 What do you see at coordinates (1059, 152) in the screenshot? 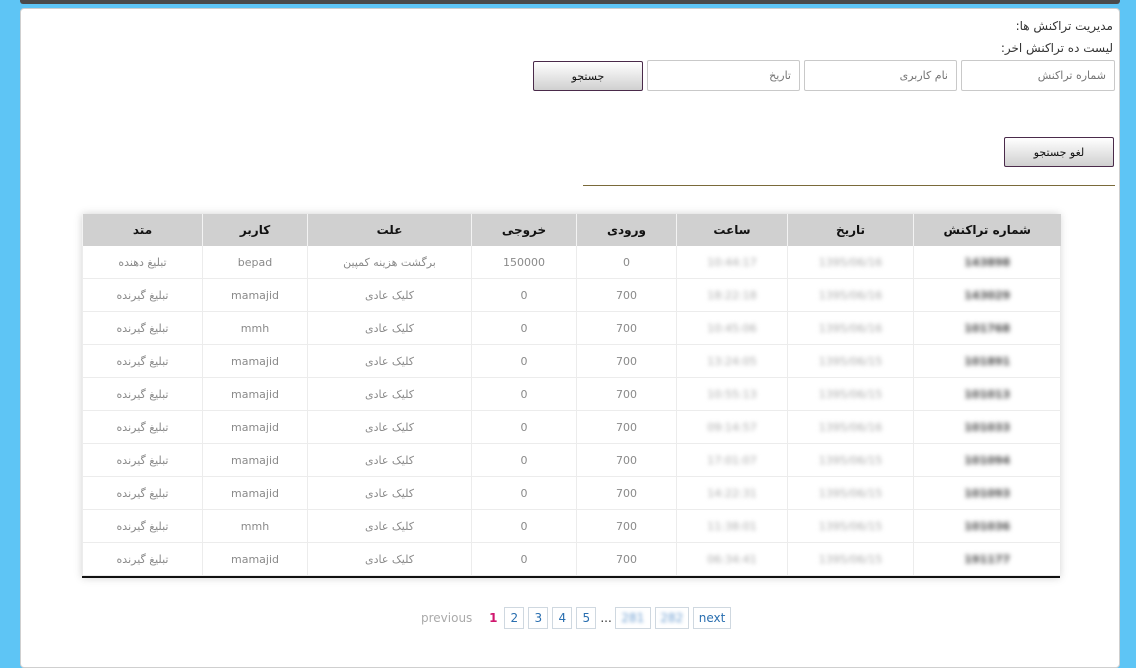
I see `cancel-search-button: لغو جستجو` at bounding box center [1059, 152].